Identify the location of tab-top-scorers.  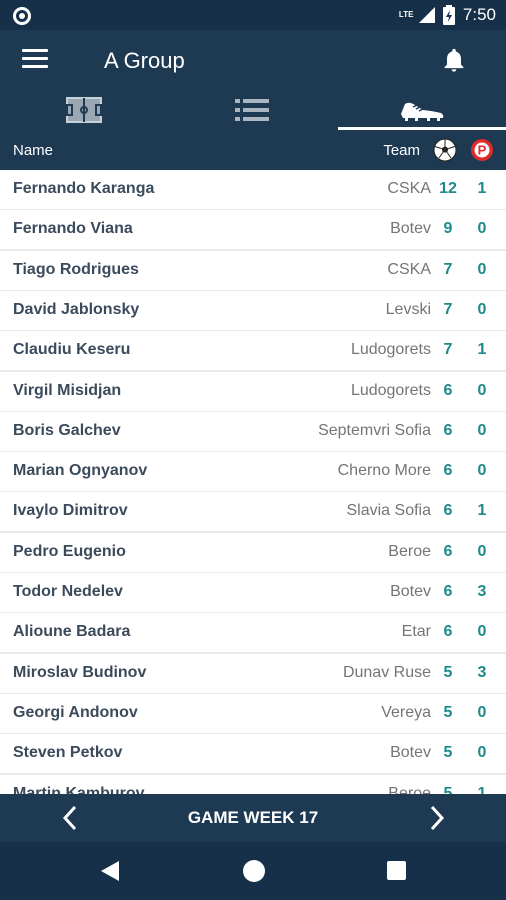
(422, 110).